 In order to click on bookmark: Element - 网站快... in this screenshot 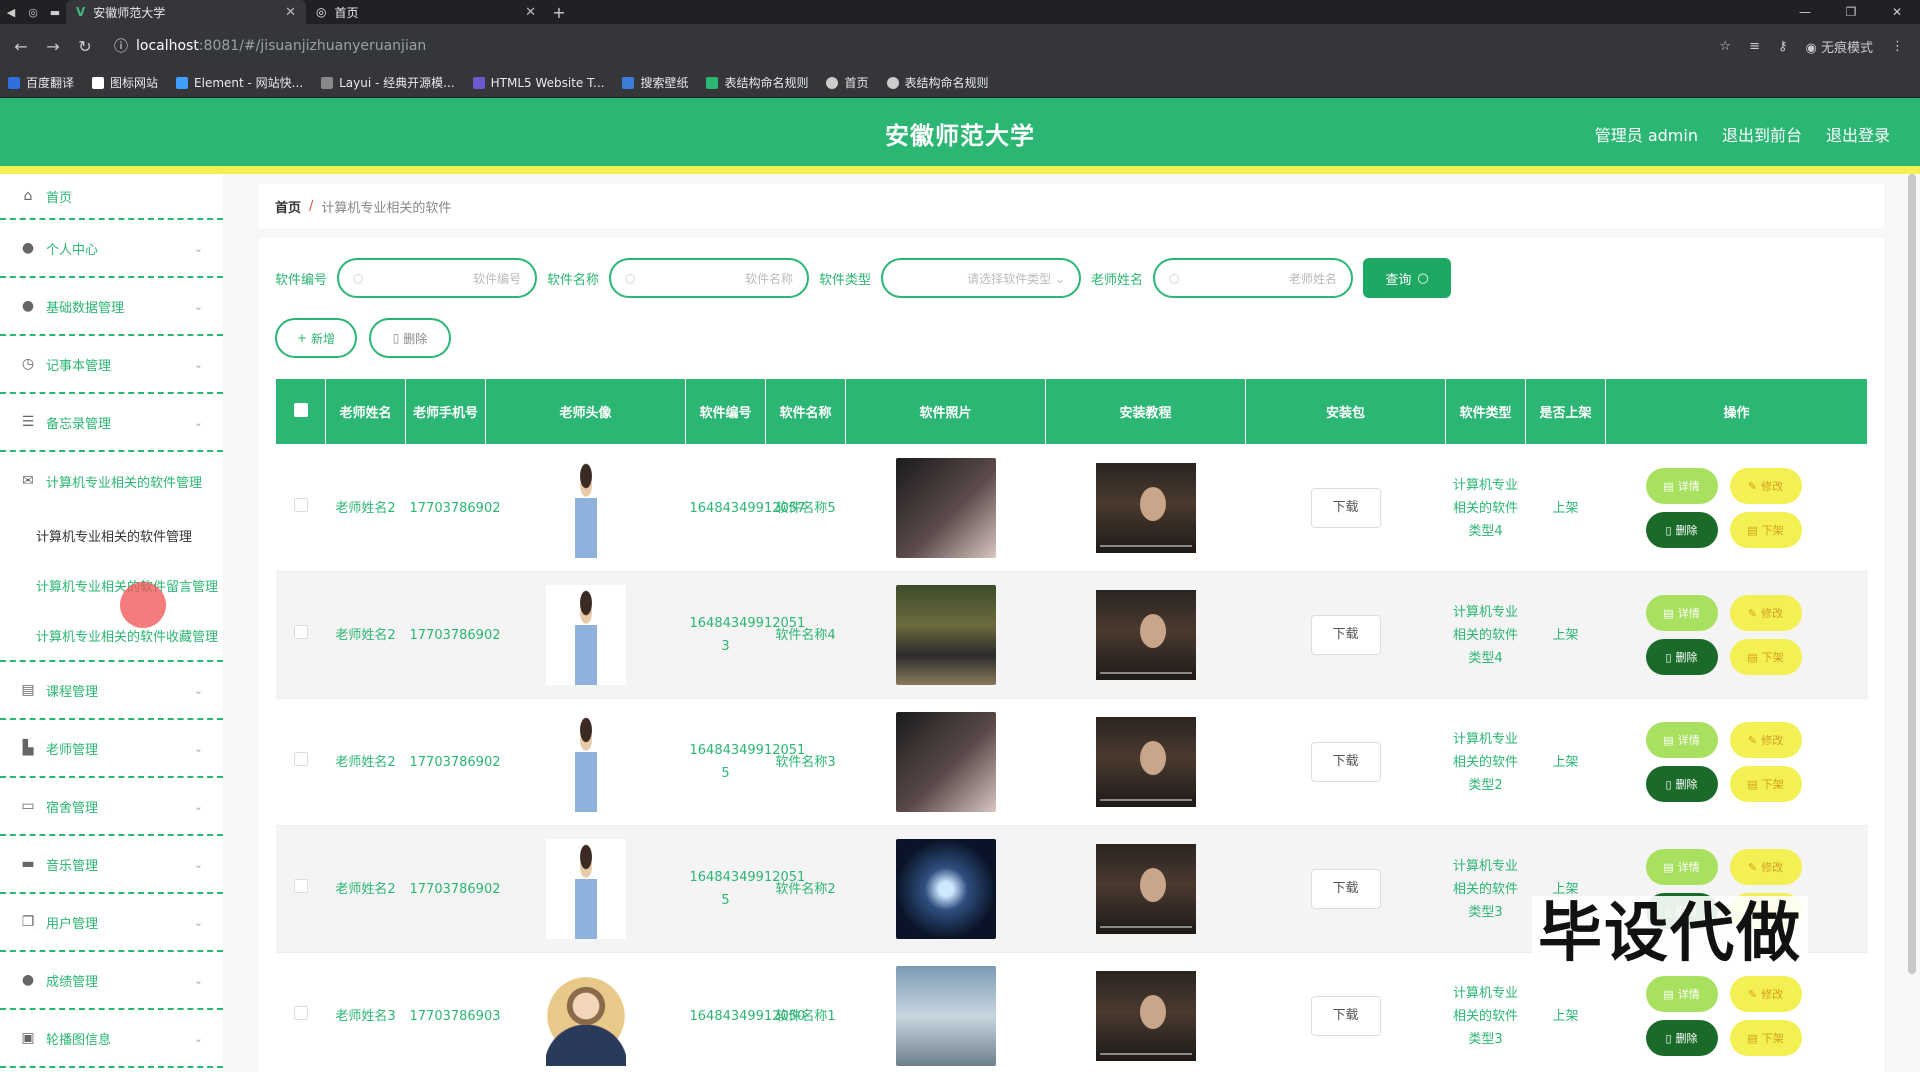, I will do `click(239, 82)`.